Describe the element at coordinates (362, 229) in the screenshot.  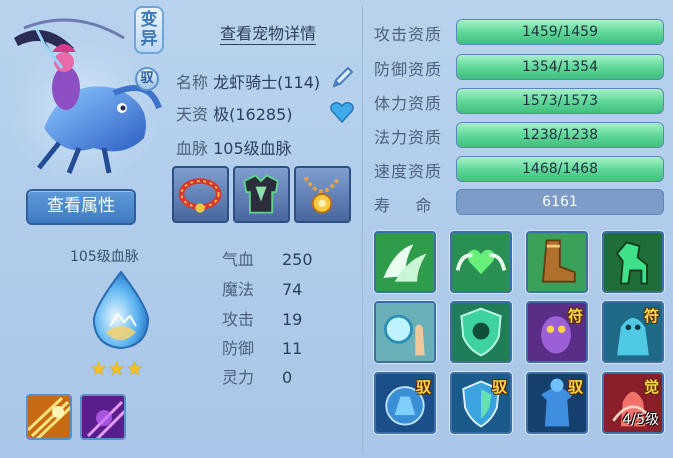
I see `column-divider` at that location.